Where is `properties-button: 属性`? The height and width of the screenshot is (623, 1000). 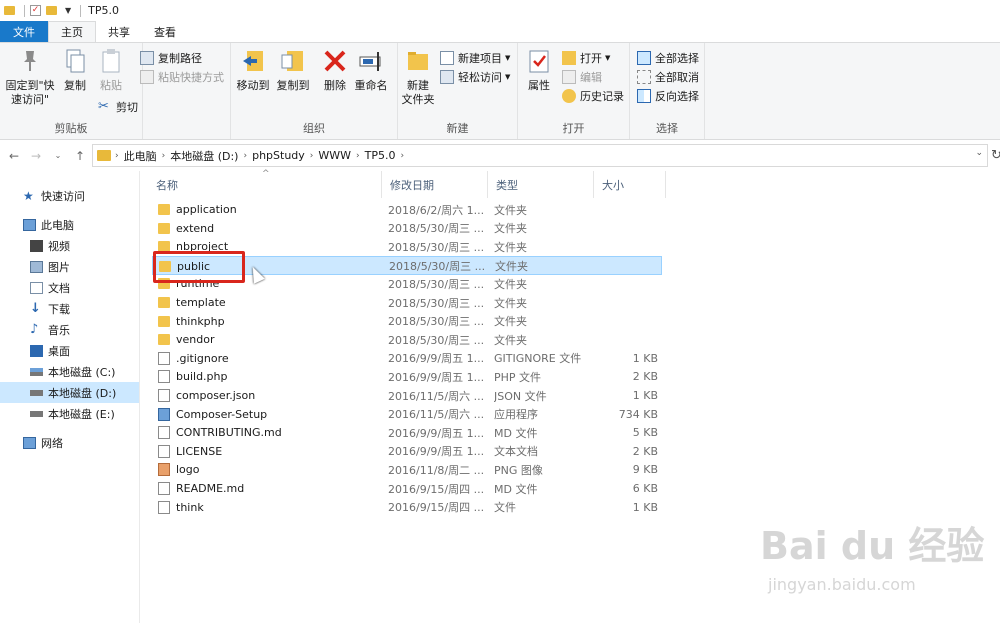
properties-button: 属性 is located at coordinates (539, 70).